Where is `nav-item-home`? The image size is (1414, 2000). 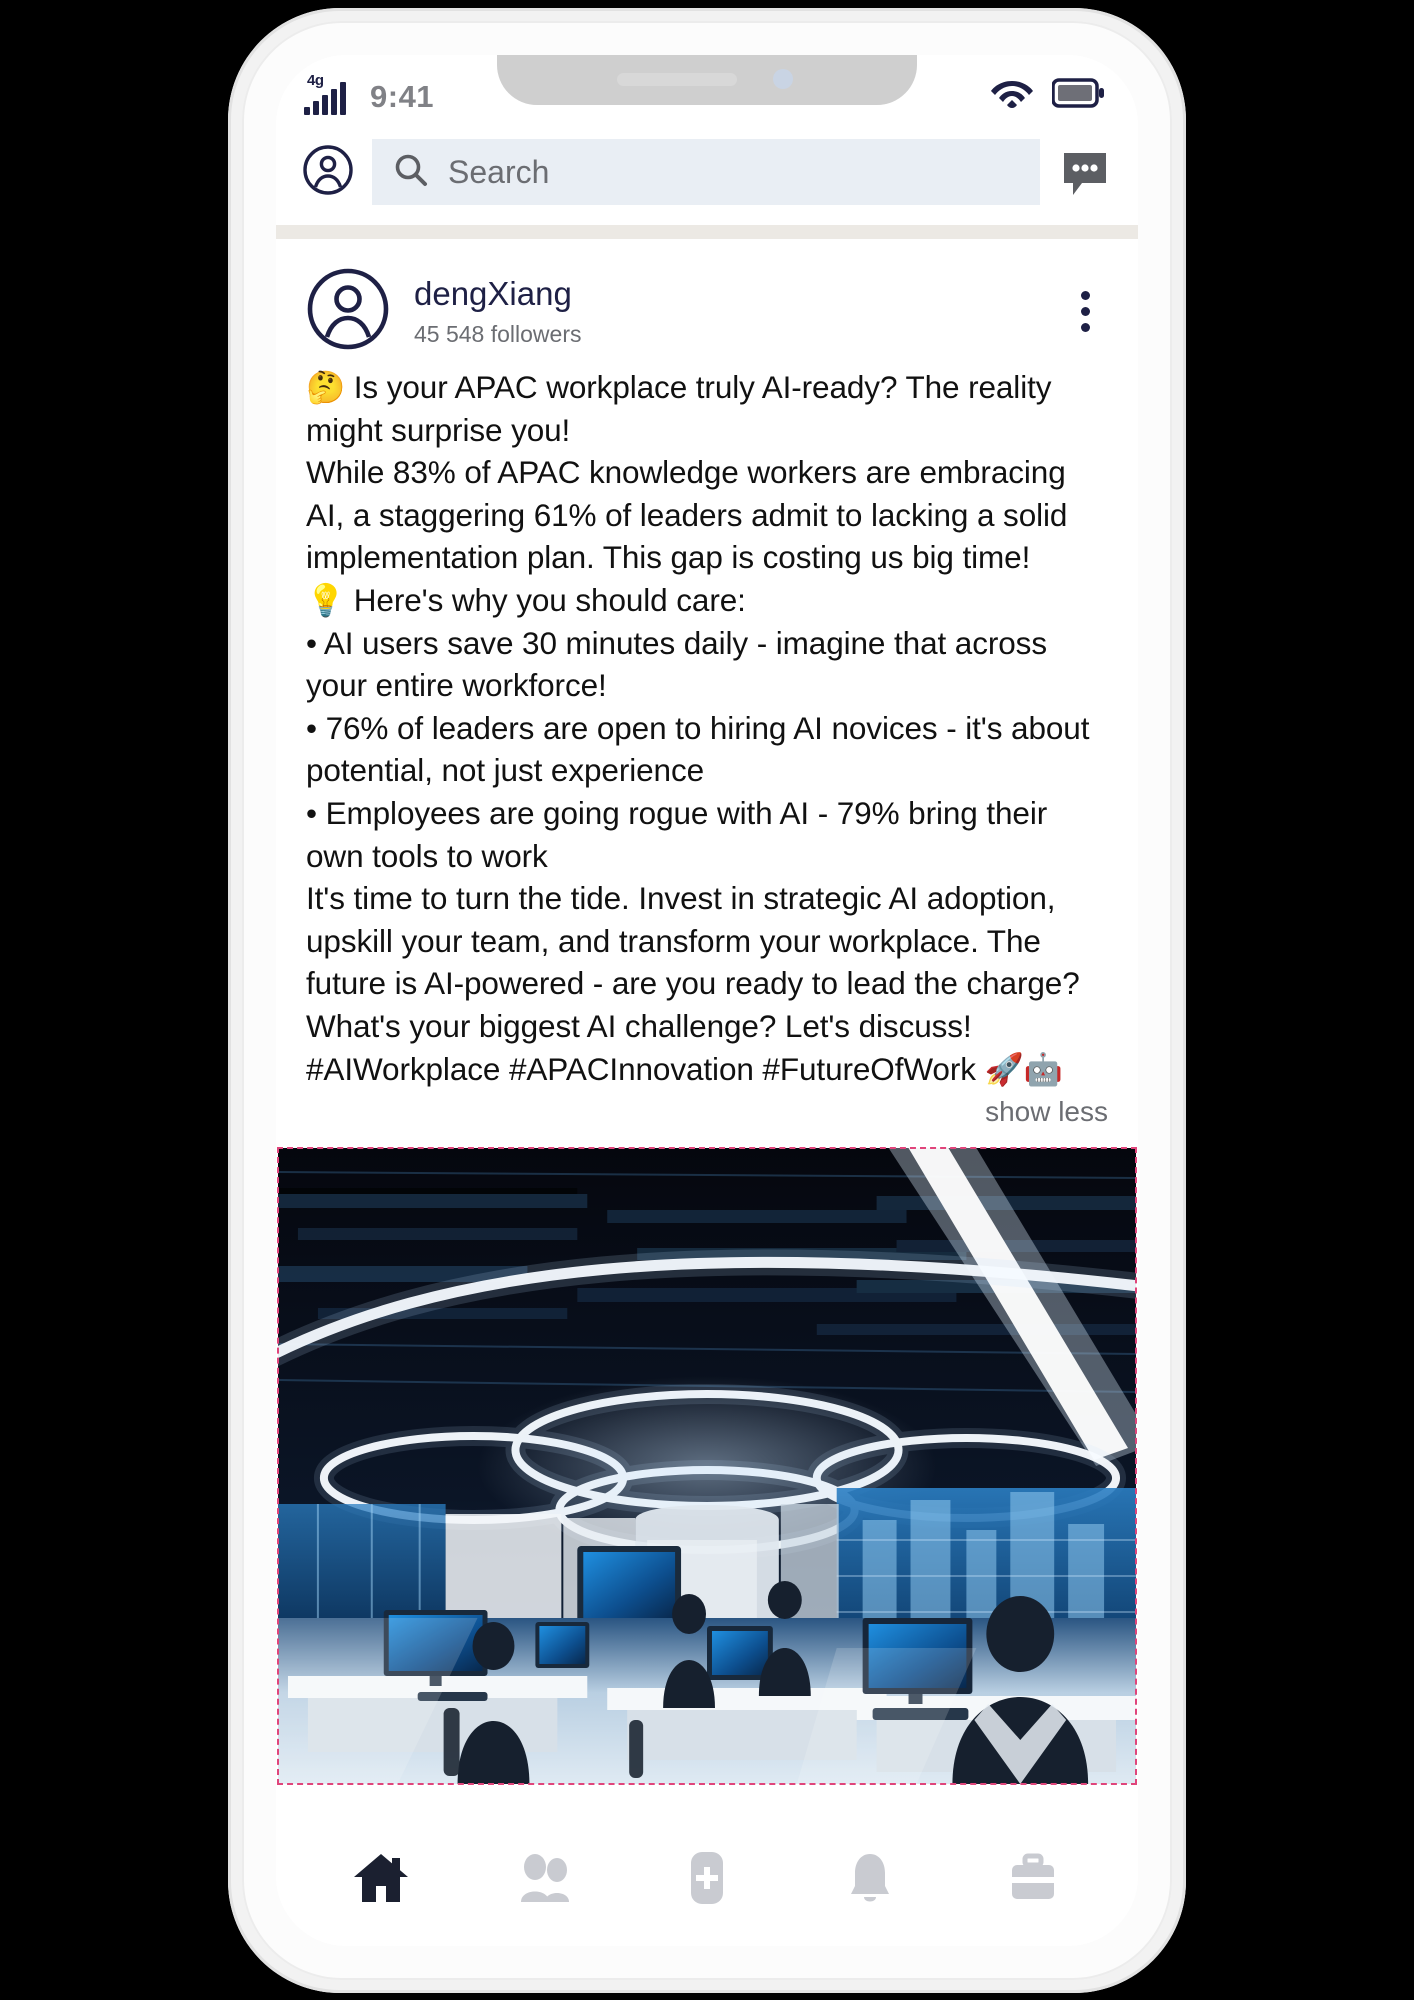
nav-item-home is located at coordinates (381, 1878).